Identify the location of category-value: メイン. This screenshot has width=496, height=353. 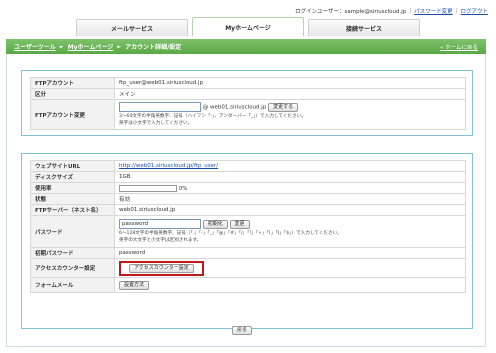
(290, 94).